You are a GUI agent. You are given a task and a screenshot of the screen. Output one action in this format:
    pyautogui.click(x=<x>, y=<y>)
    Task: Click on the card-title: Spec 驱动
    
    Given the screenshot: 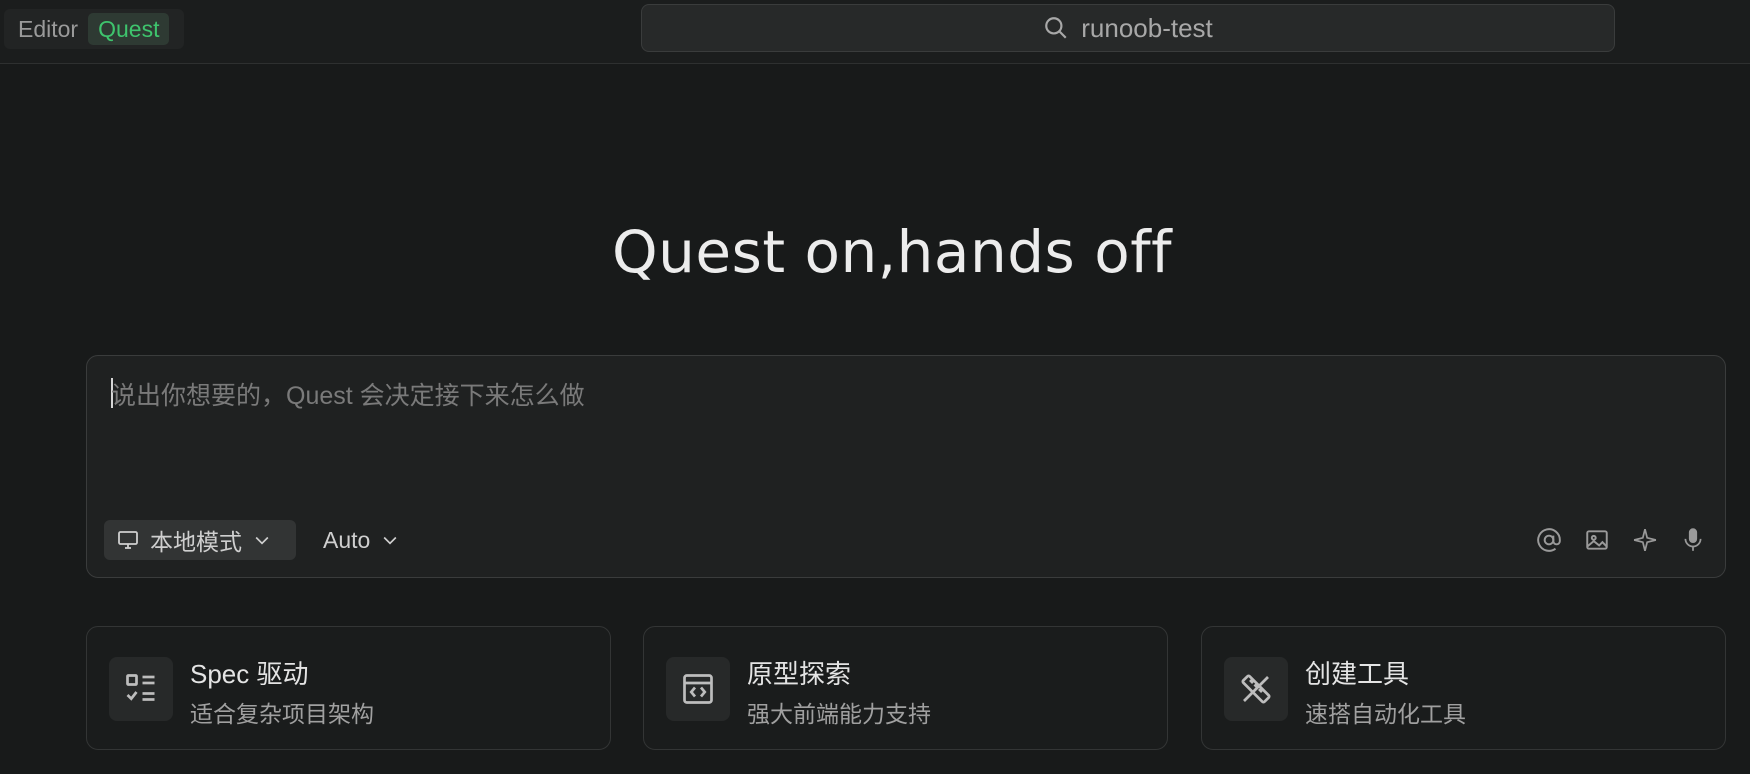 What is the action you would take?
    pyautogui.click(x=249, y=674)
    